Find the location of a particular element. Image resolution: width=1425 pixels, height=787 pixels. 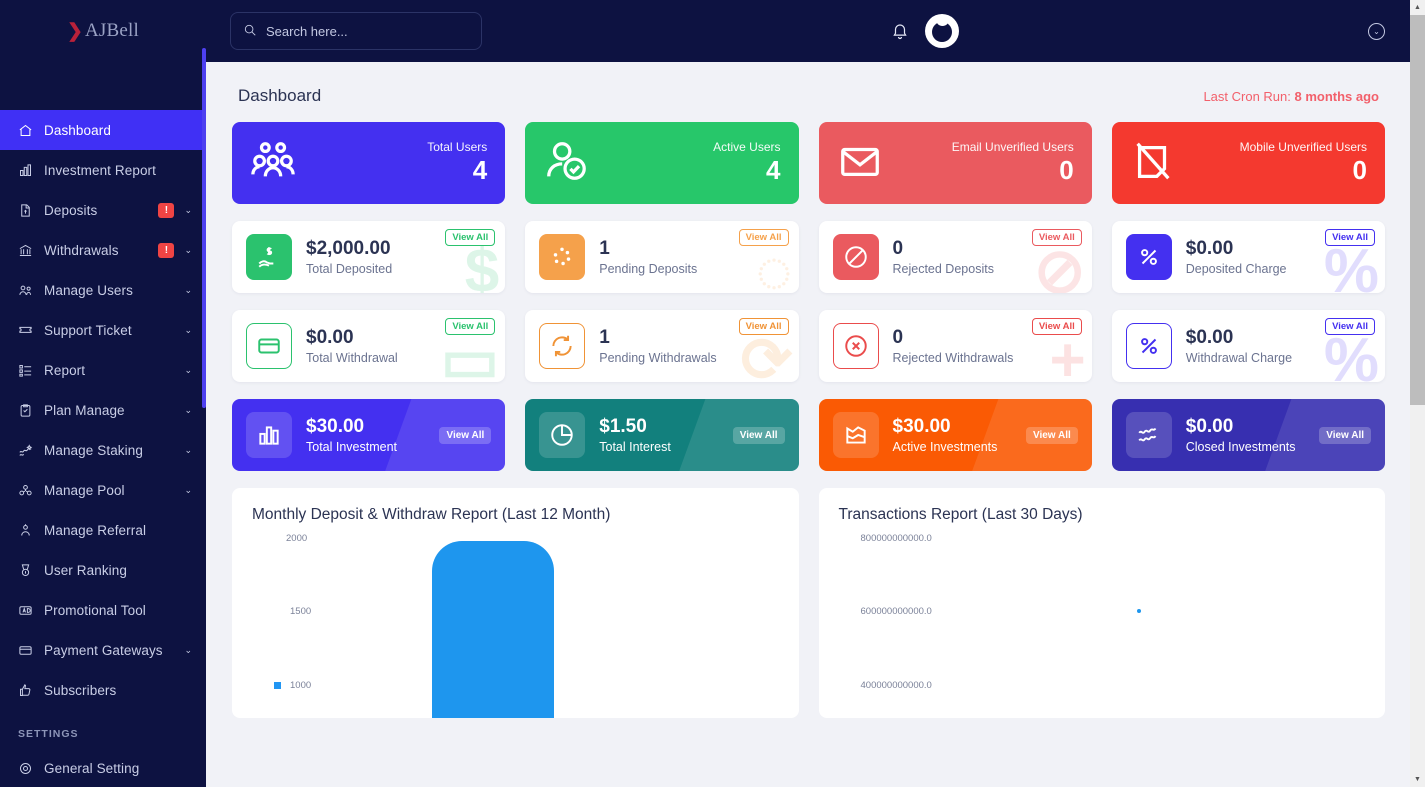

sidebar-item-promotional-tool: Promotional Tool is located at coordinates (103, 610).